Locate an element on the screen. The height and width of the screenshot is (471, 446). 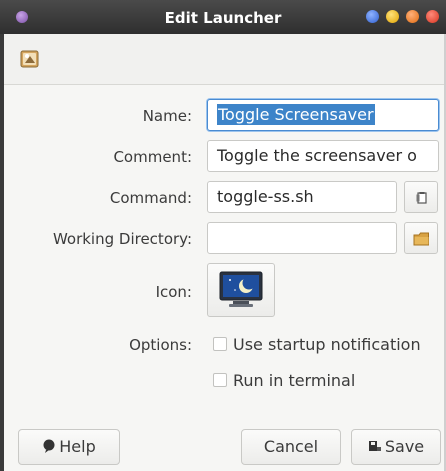
launcher-icon-button is located at coordinates (241, 290).